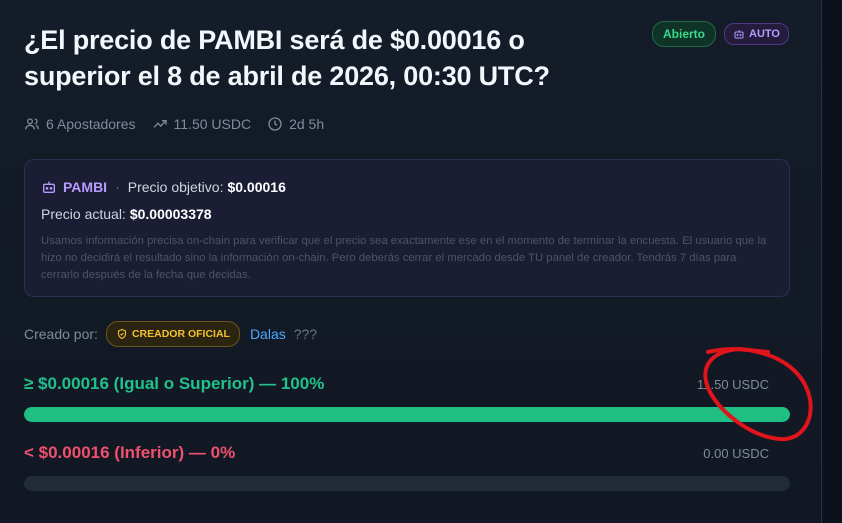 This screenshot has height=523, width=842. What do you see at coordinates (764, 34) in the screenshot?
I see `mode-badge-label: AUTO` at bounding box center [764, 34].